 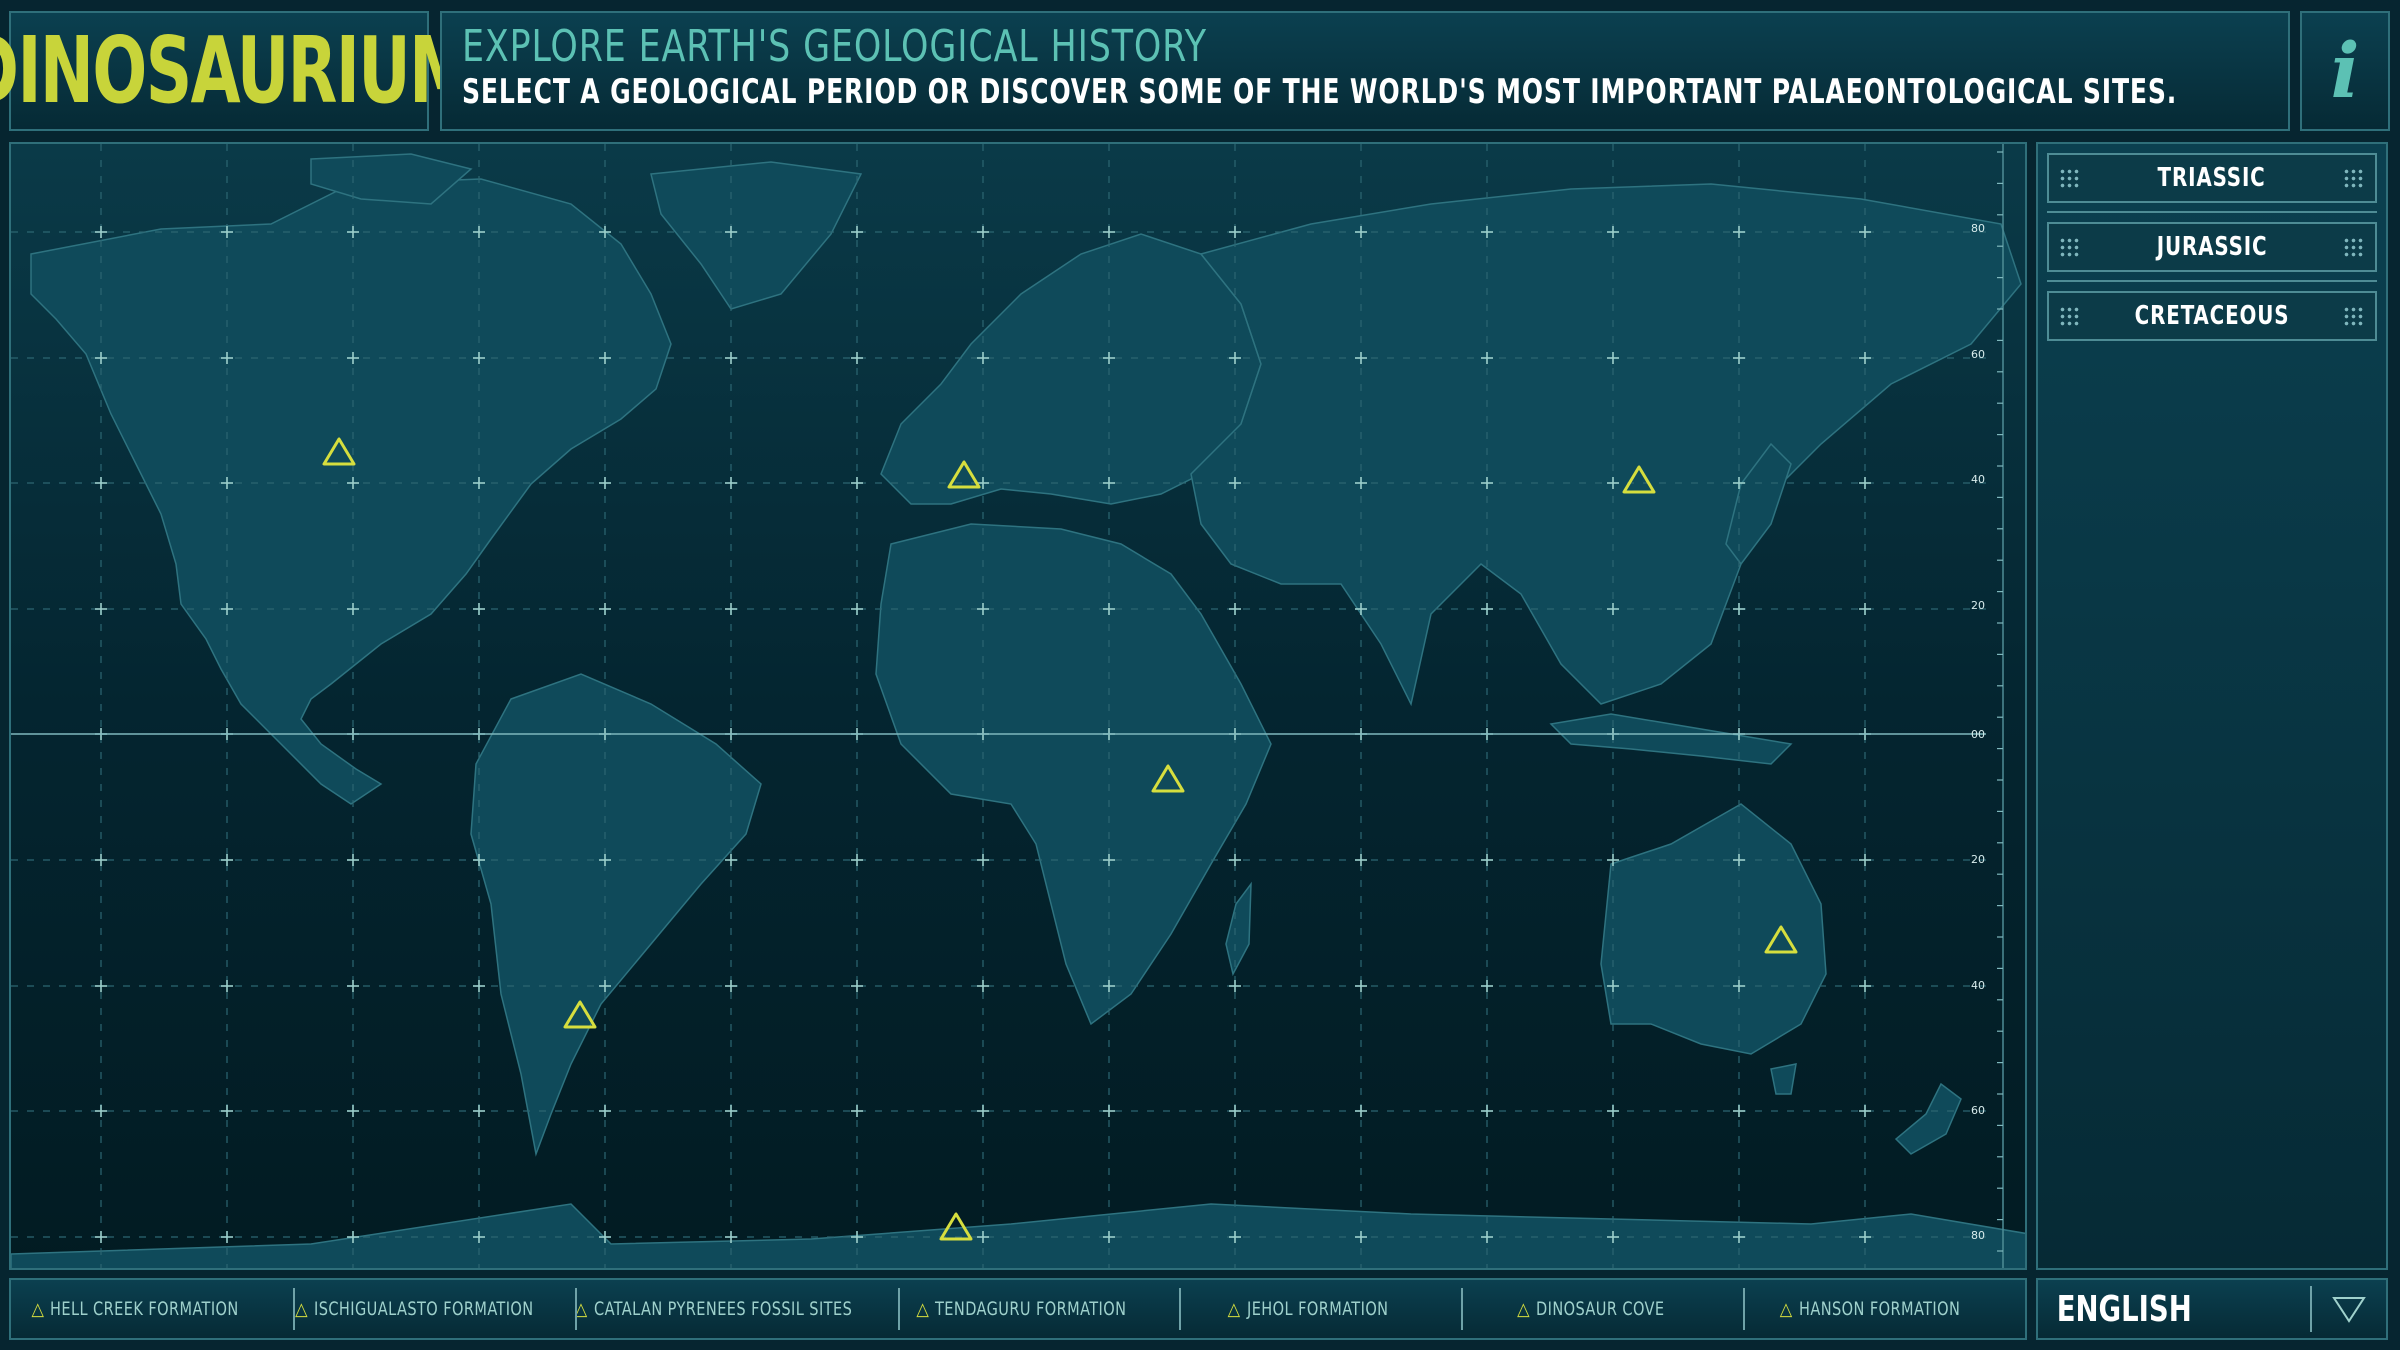 I want to click on site-link-catalan-pyrenees: △ CATALAN PYRENEES FOSSIL SITES, so click(x=736, y=1309).